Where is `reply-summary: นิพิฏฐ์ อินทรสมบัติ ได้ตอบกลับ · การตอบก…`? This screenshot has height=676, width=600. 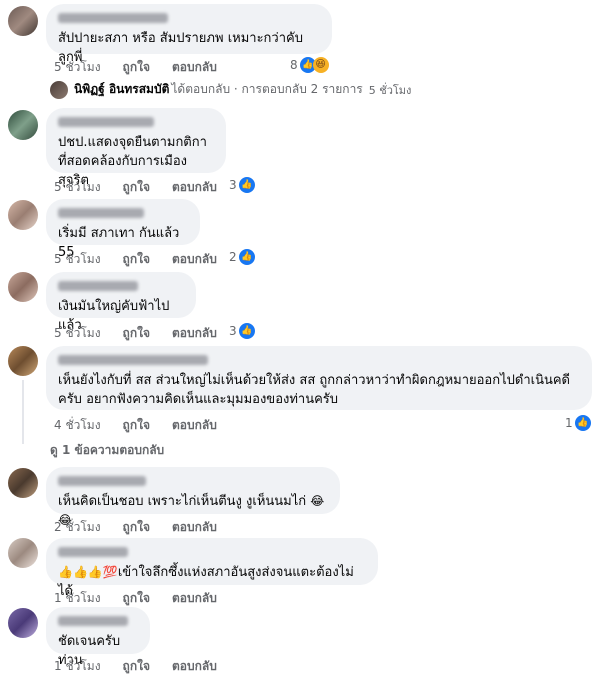 reply-summary: นิพิฏฐ์ อินทรสมบัติ ได้ตอบกลับ · การตอบก… is located at coordinates (230, 89).